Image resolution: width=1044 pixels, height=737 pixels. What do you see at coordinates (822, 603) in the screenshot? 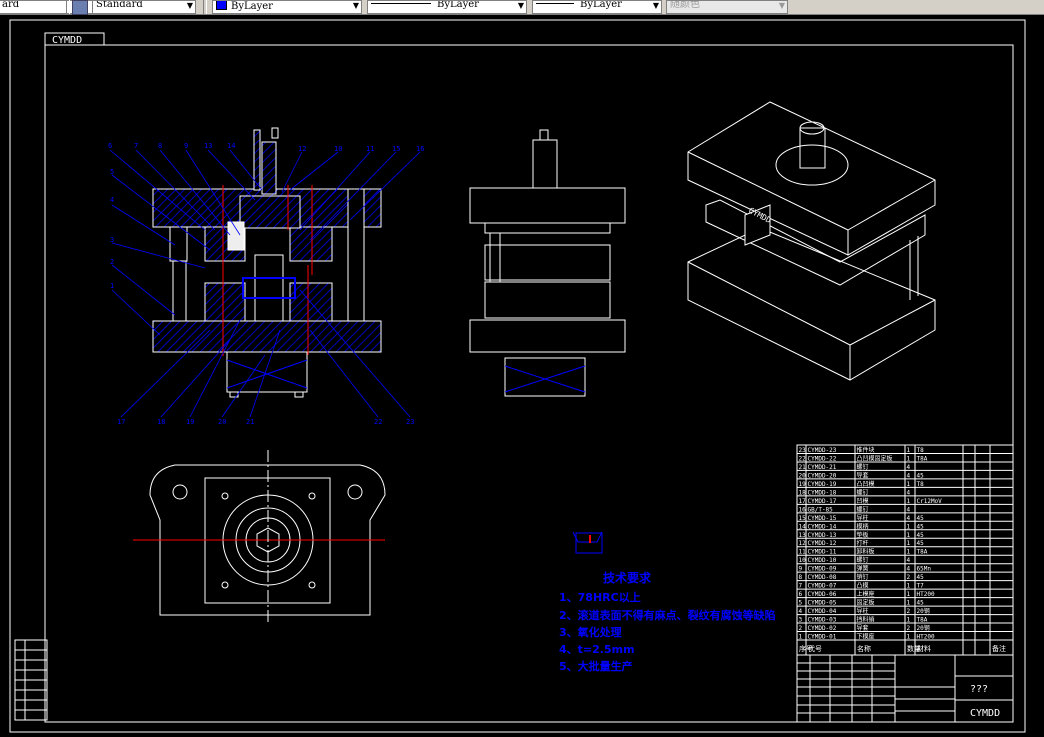
I see `table-cell: CYMDD-05` at bounding box center [822, 603].